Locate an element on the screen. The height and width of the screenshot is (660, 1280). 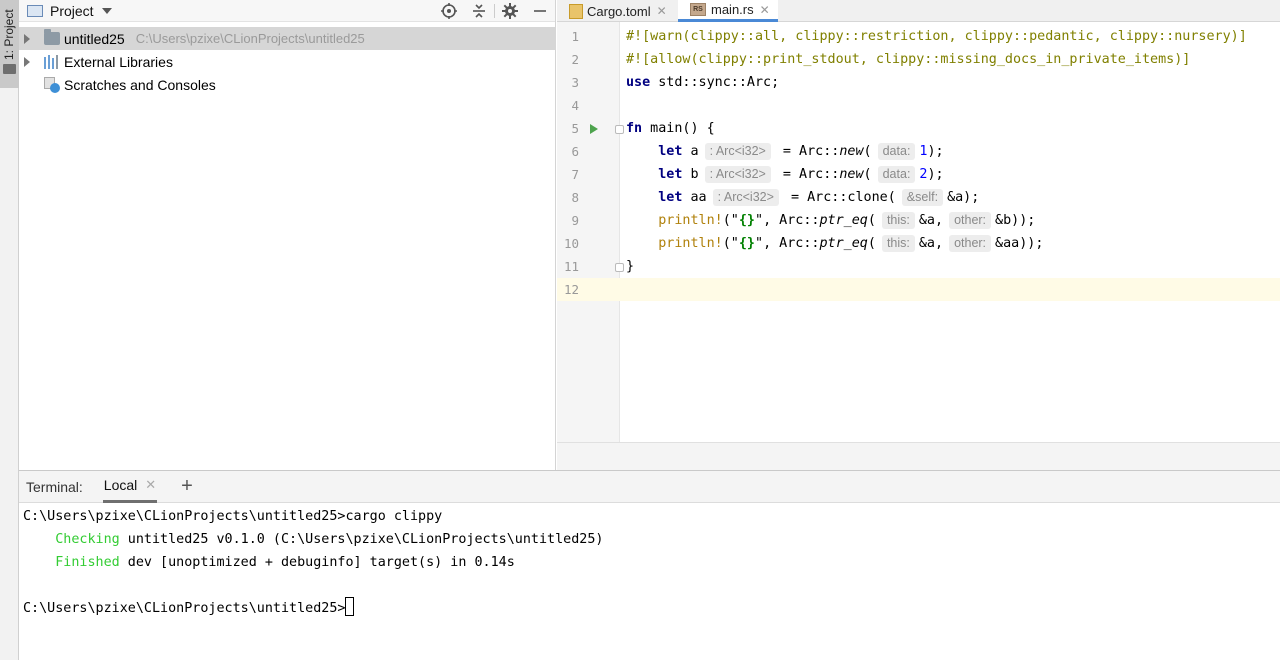
tab-cargo-toml: Cargo.toml ✕ is located at coordinates (616, 11).